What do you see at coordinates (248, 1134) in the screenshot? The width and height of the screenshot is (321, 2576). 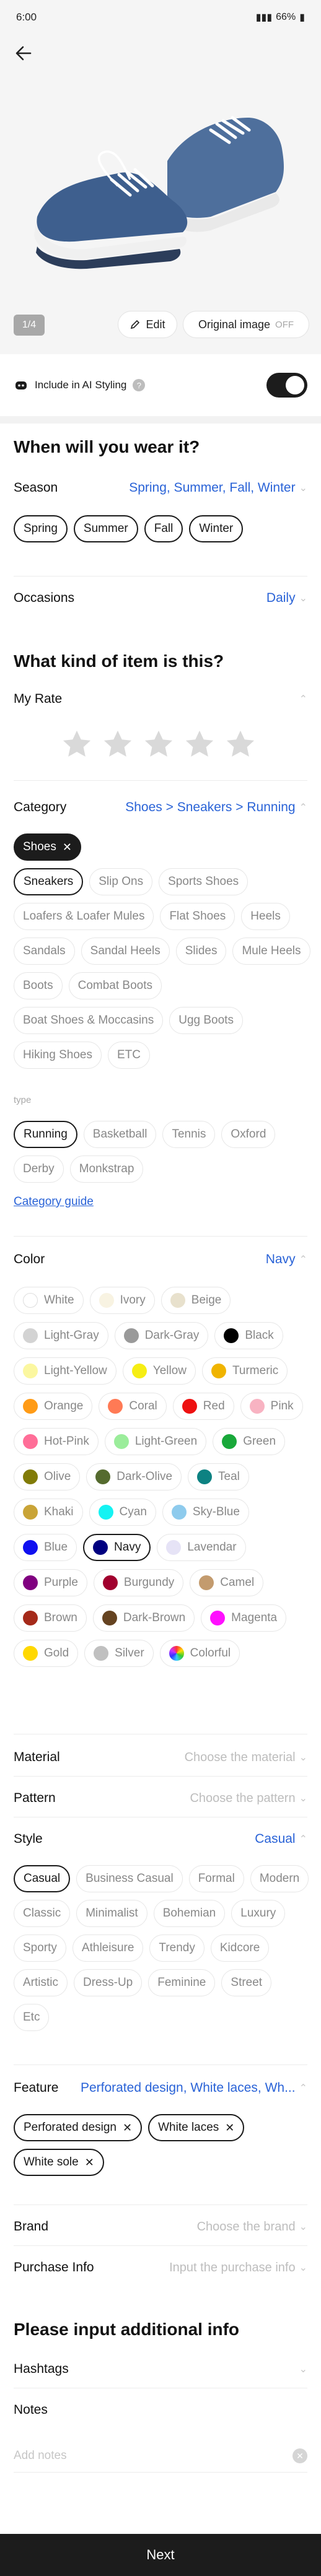 I see `type-chip-oxford: Oxford` at bounding box center [248, 1134].